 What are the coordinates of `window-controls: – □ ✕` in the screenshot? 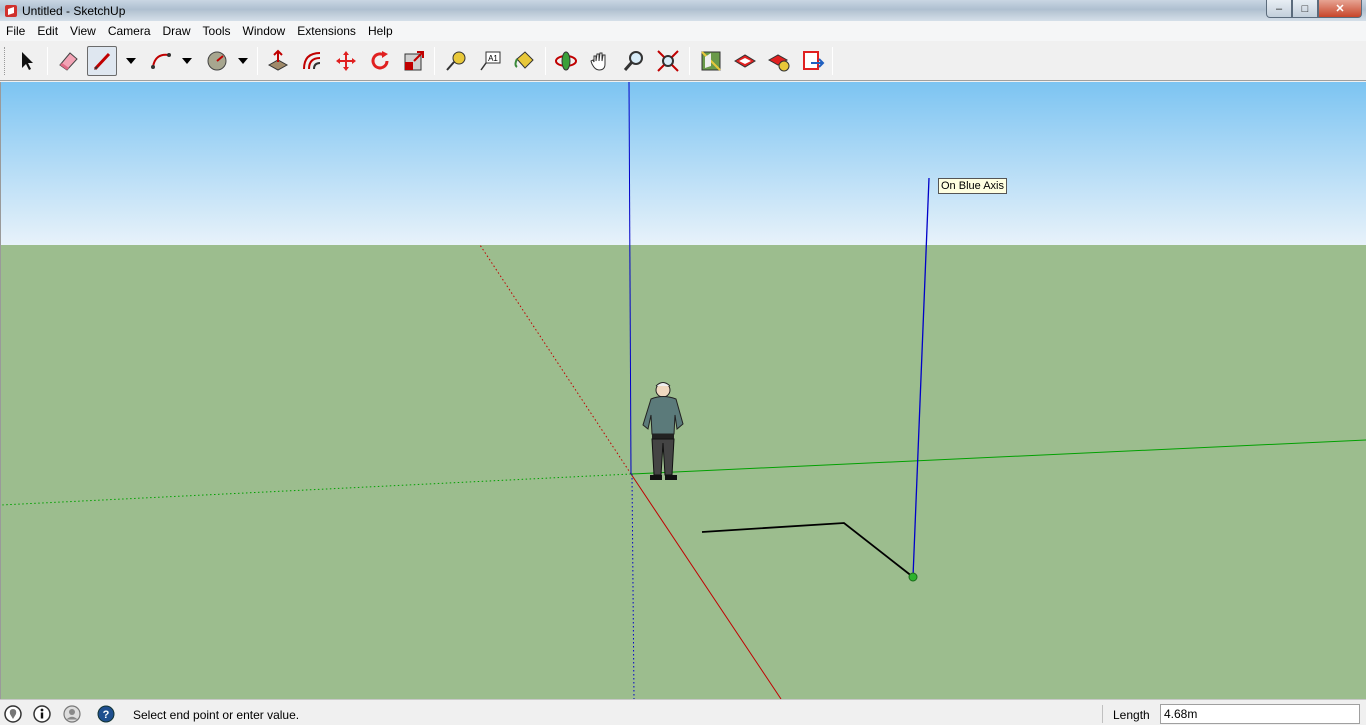 It's located at (1314, 9).